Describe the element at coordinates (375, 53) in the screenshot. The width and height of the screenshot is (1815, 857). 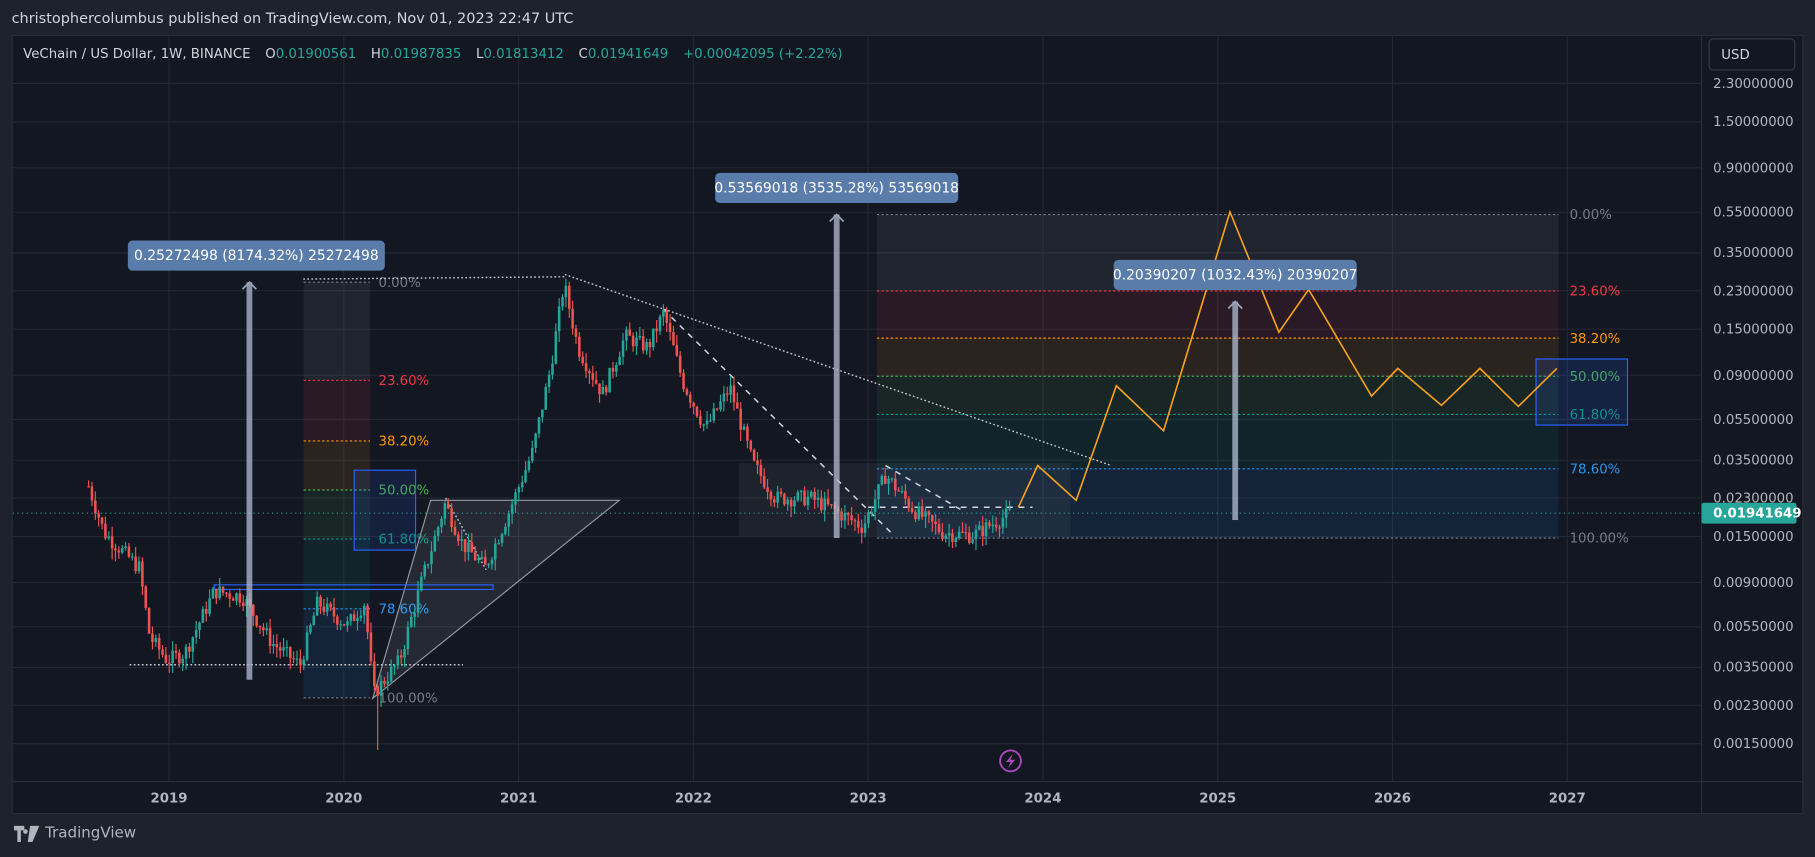
I see `high-label: H` at that location.